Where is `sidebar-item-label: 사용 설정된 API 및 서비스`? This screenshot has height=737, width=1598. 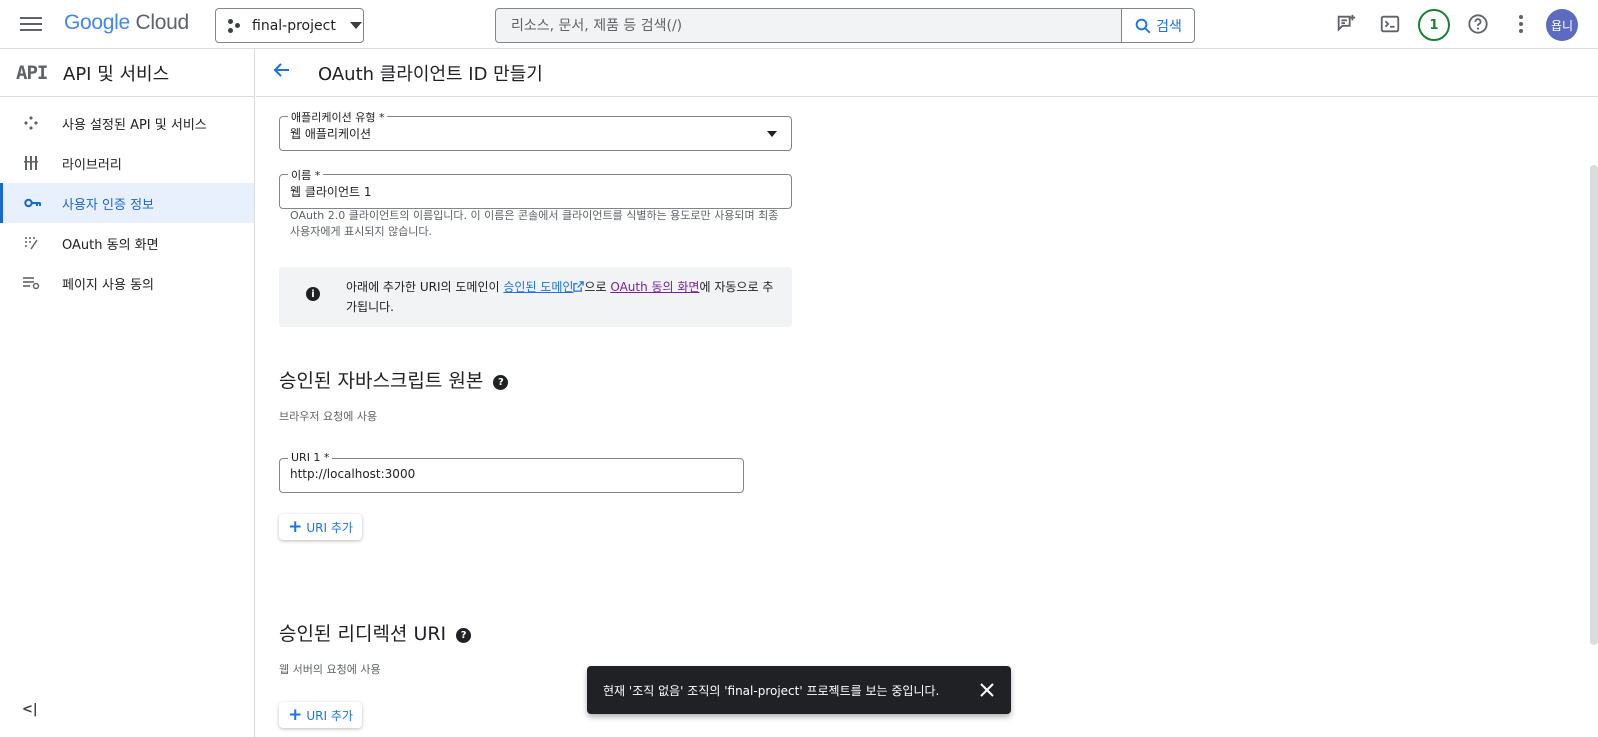
sidebar-item-label: 사용 설정된 API 및 서비스 is located at coordinates (134, 125).